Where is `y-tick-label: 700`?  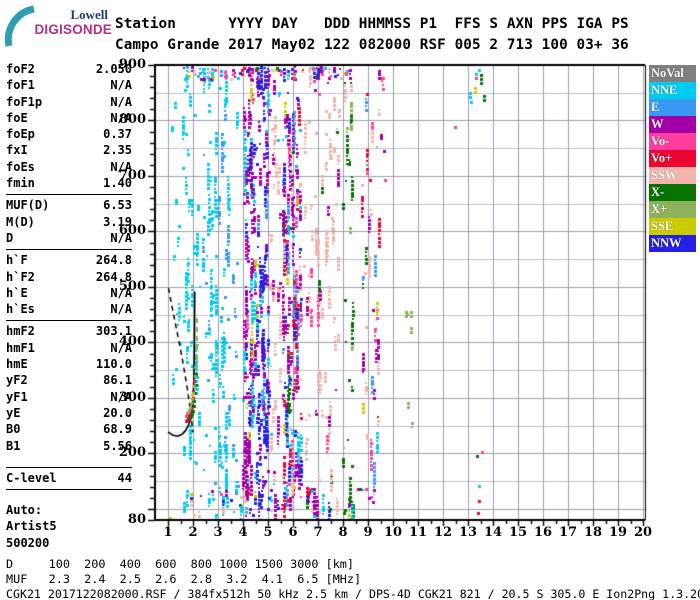
y-tick-label: 700 is located at coordinates (132, 175).